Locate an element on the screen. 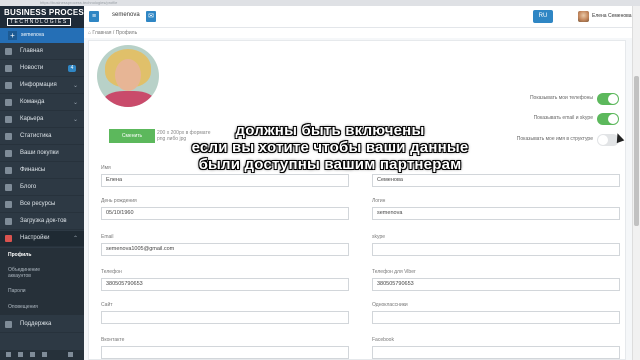  wallet-icon is located at coordinates (8, 170).